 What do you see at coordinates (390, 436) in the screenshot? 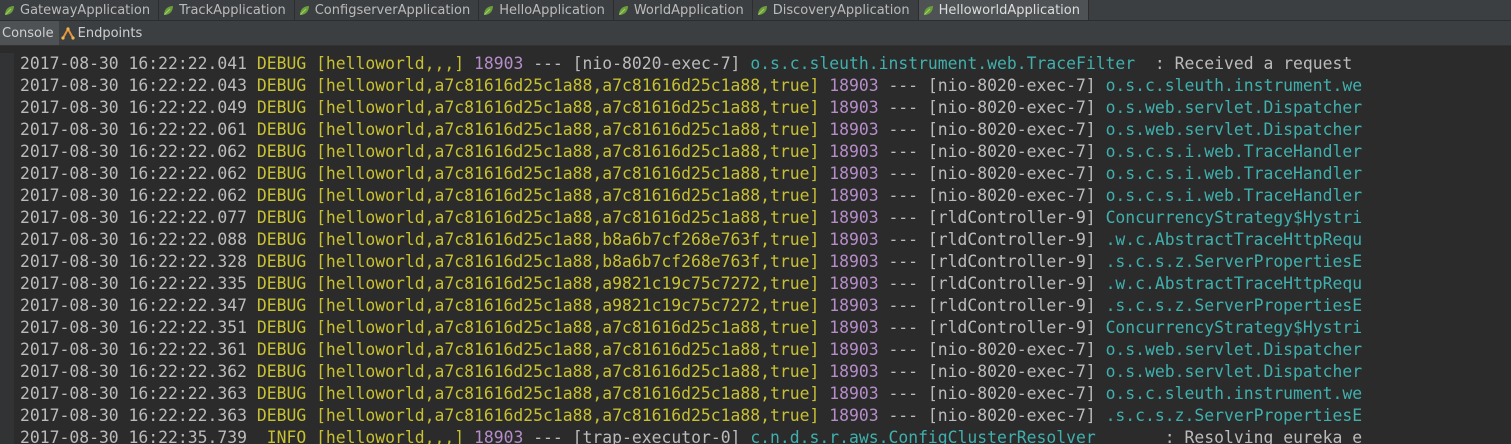
I see `log-trace-ids: [helloworld,,,]` at bounding box center [390, 436].